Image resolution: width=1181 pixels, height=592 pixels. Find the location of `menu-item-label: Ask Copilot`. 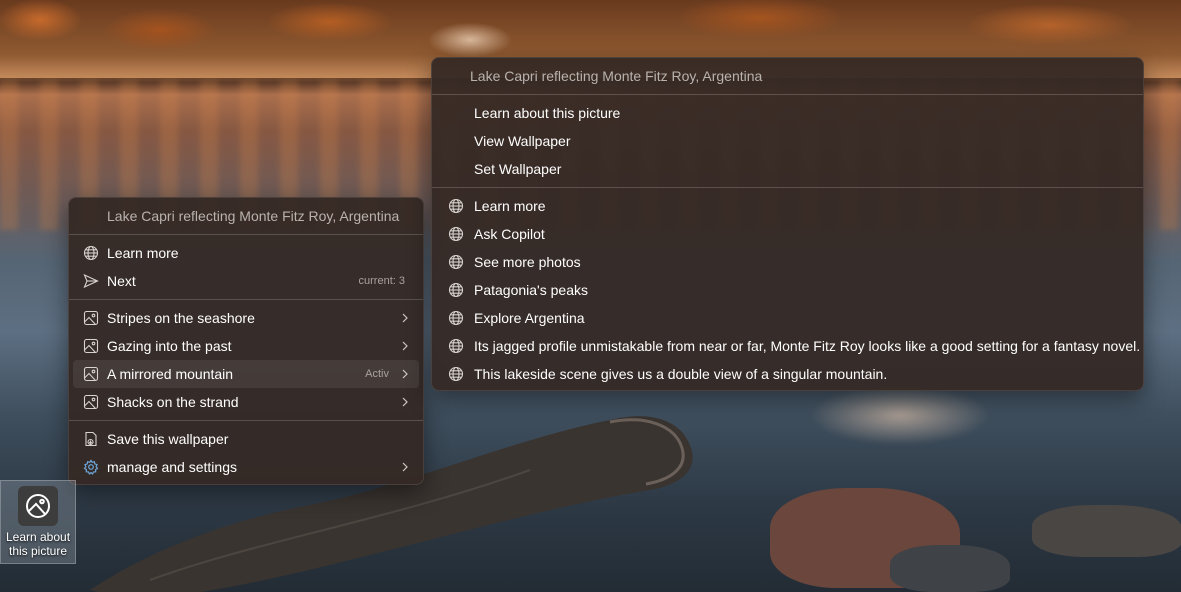

menu-item-label: Ask Copilot is located at coordinates (509, 234).